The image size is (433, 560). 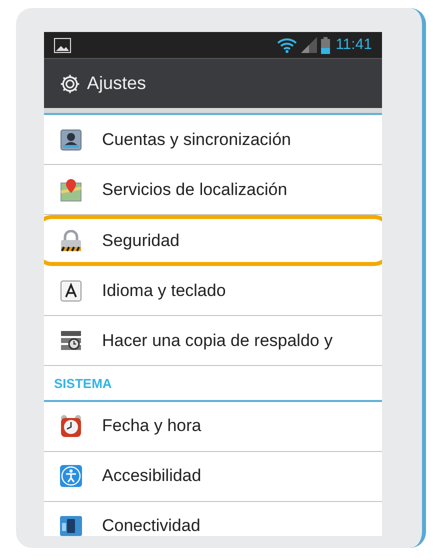 What do you see at coordinates (71, 139) in the screenshot?
I see `contact-card-icon` at bounding box center [71, 139].